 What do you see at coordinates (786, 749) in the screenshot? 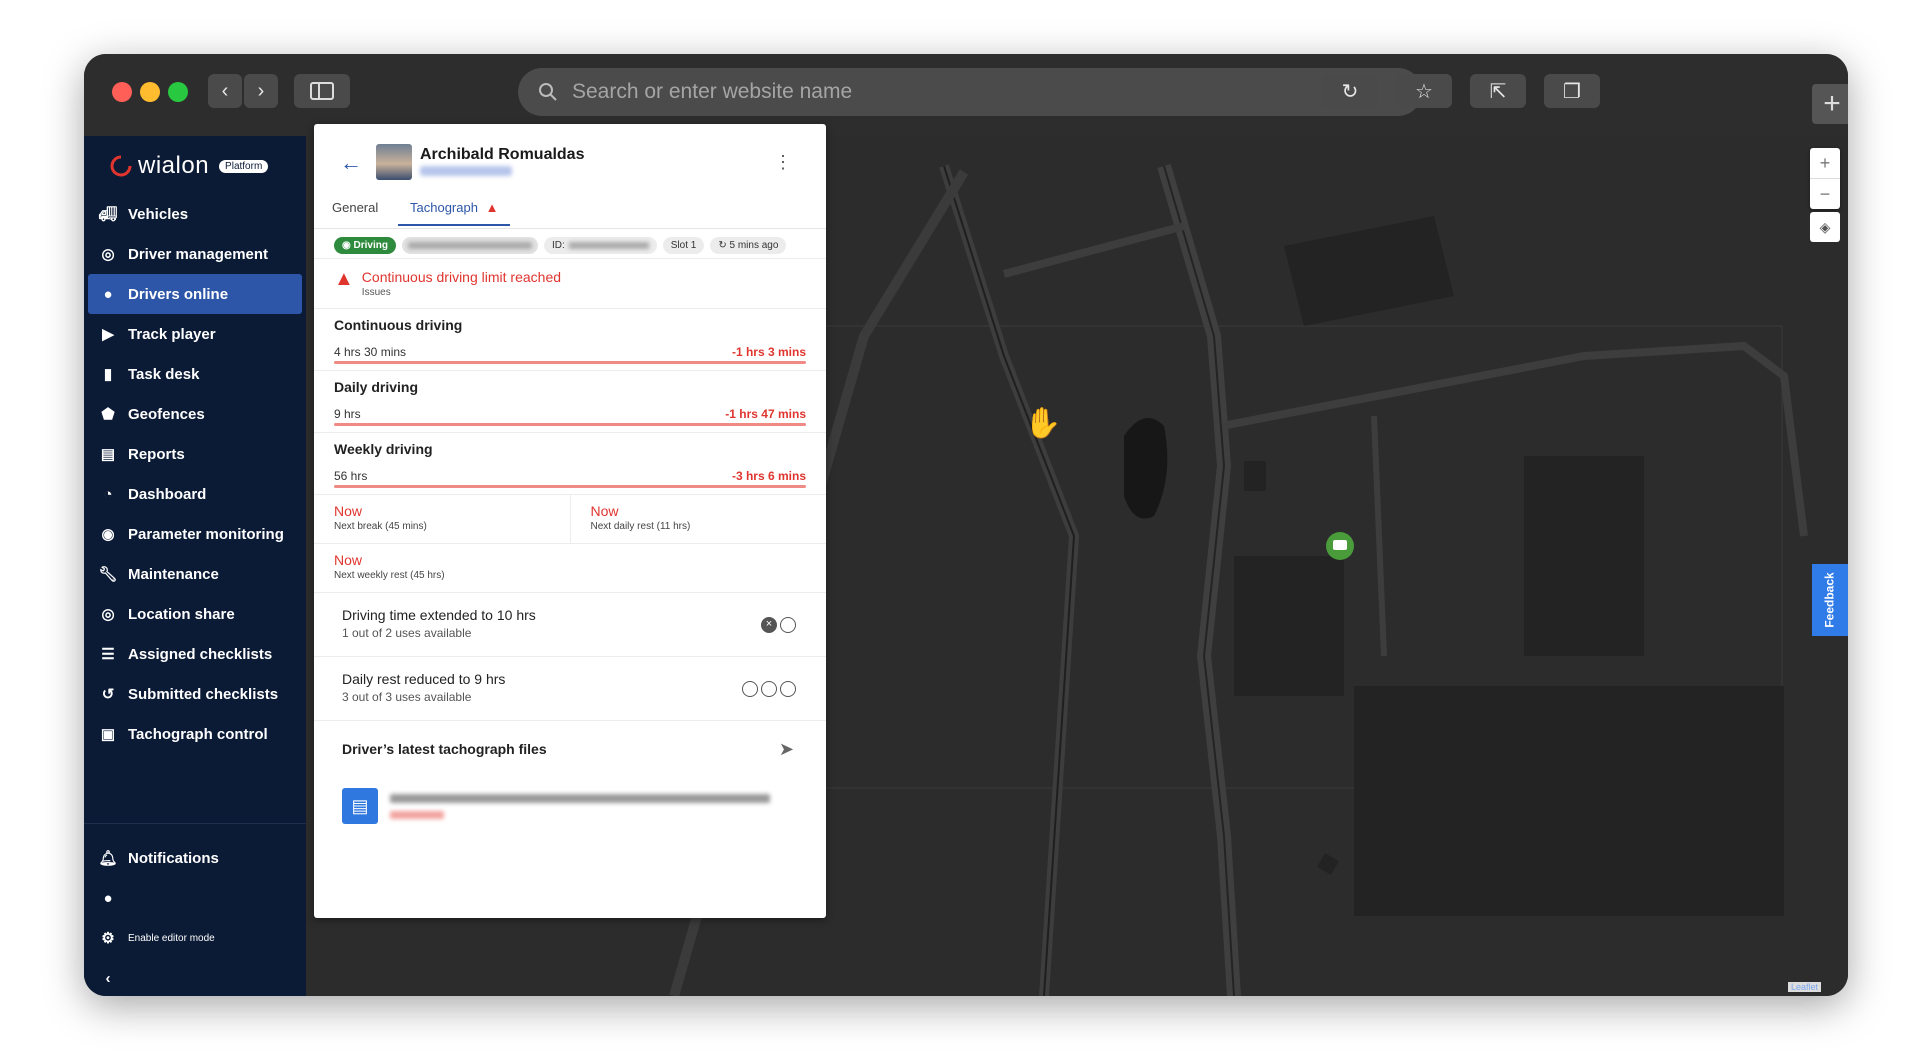
I see `send-icon: ➤` at bounding box center [786, 749].